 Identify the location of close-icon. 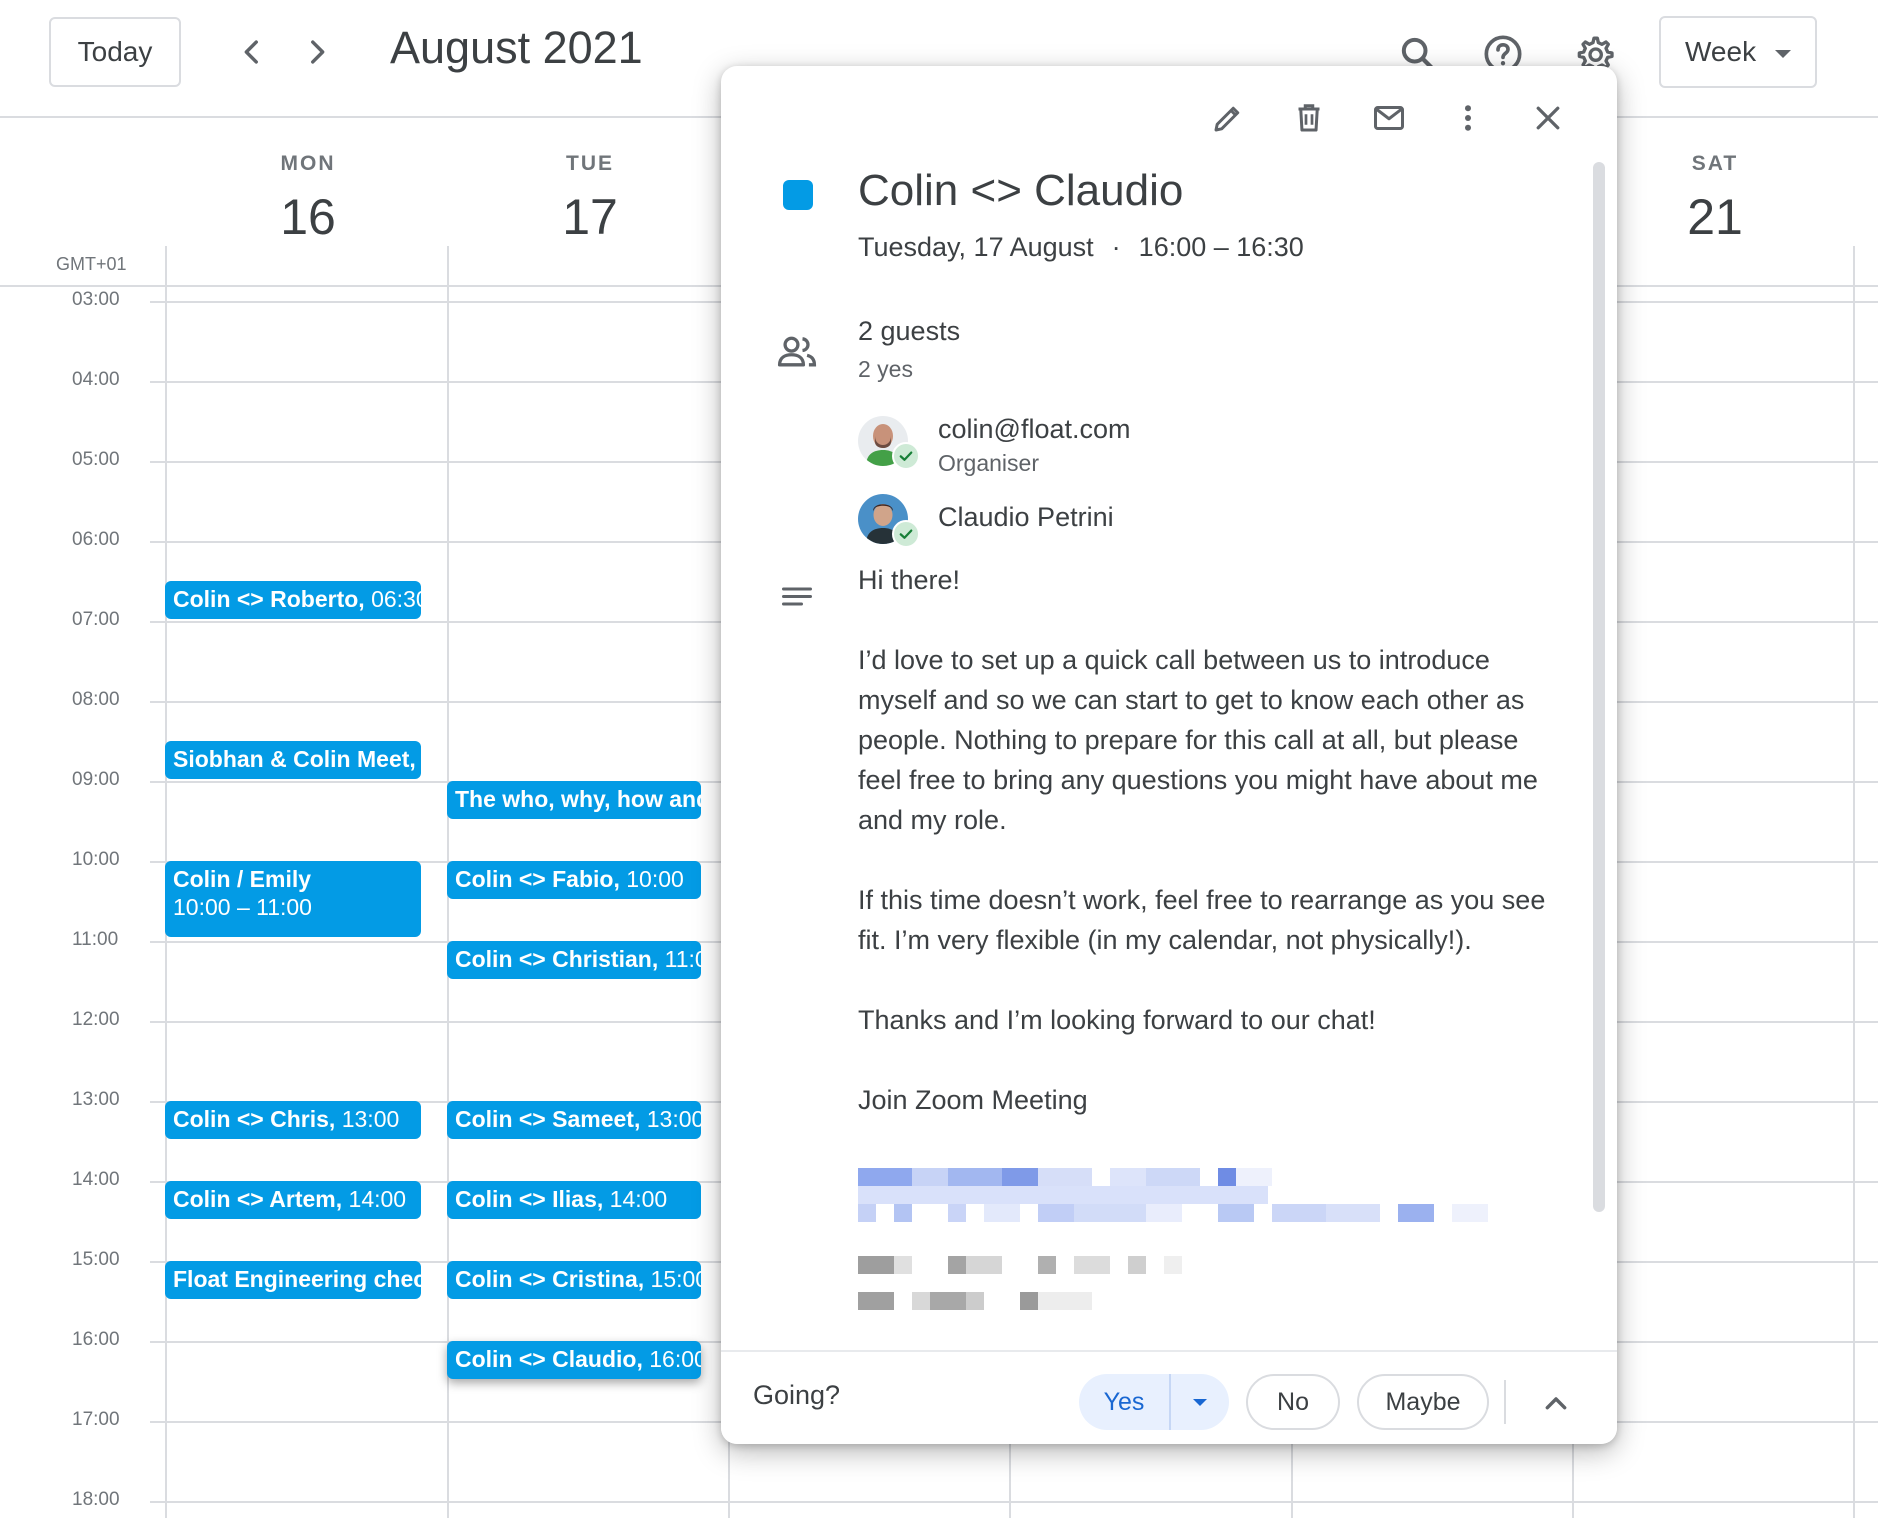
(1548, 118).